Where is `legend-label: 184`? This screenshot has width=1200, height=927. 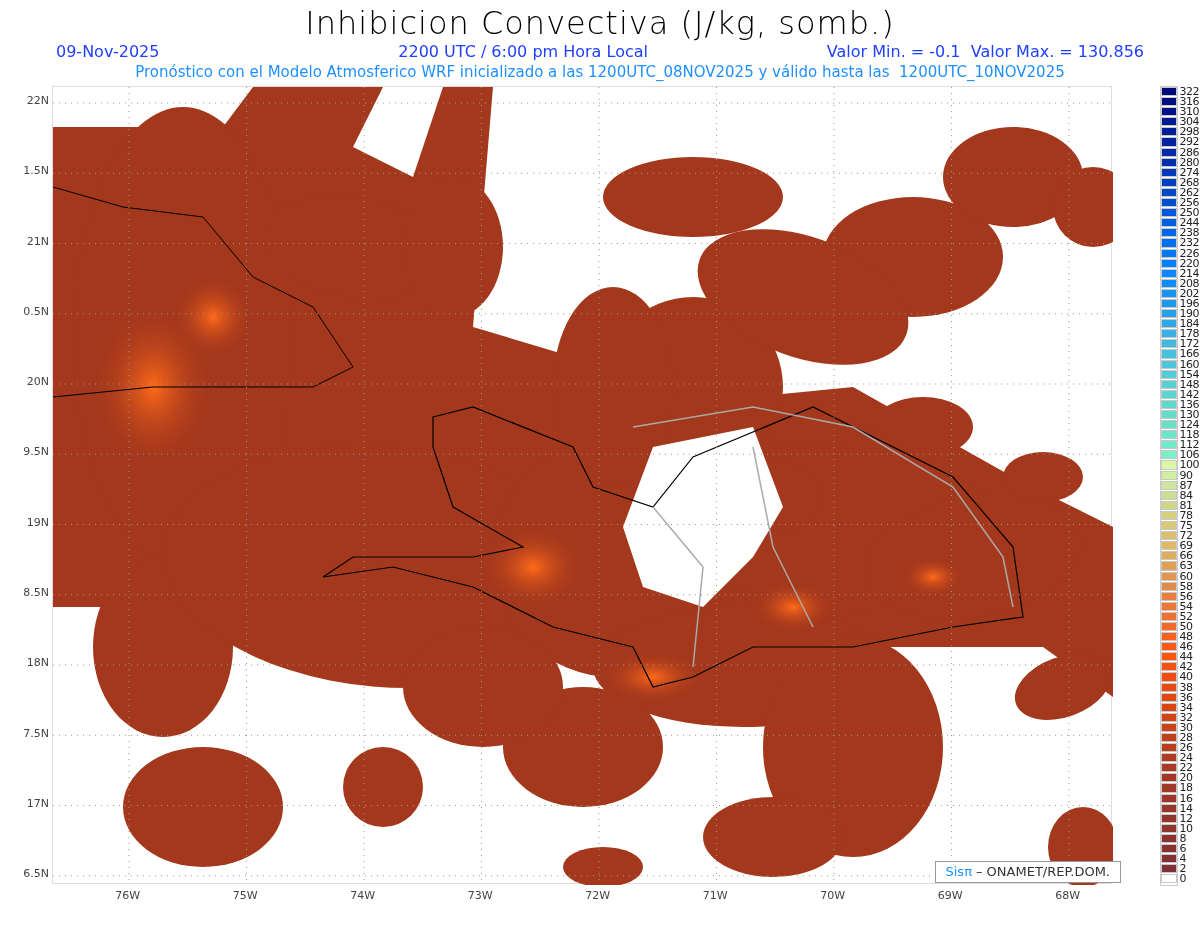
legend-label: 184 is located at coordinates (1189, 324).